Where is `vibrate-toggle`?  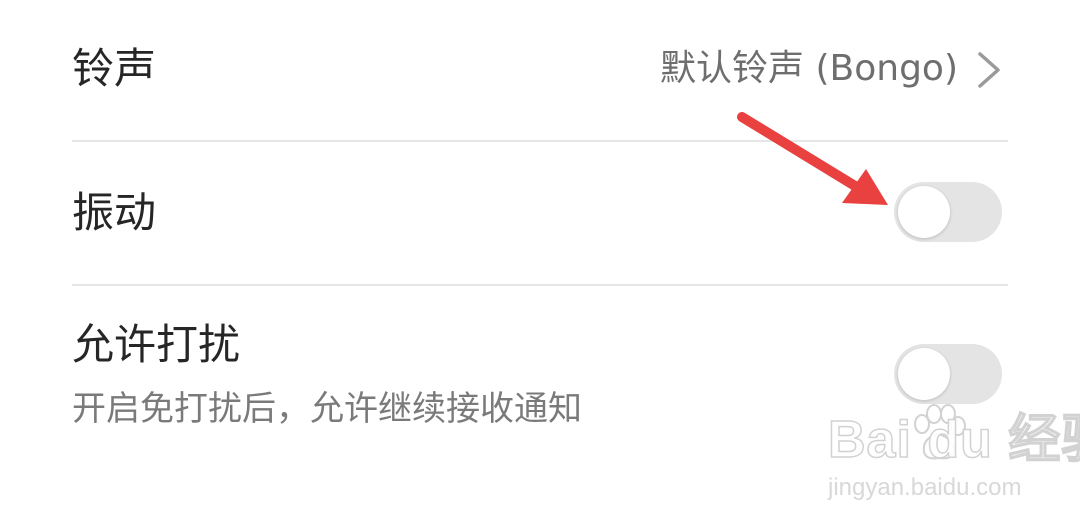 vibrate-toggle is located at coordinates (948, 212).